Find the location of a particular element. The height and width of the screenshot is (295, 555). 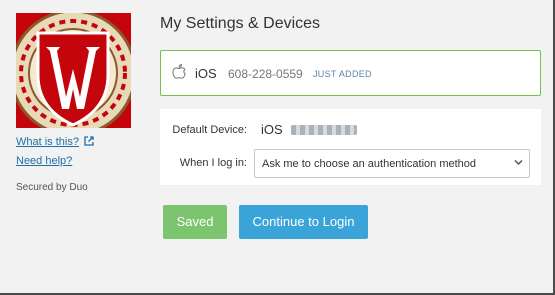

what-is-this-link: What is this? is located at coordinates (55, 142).